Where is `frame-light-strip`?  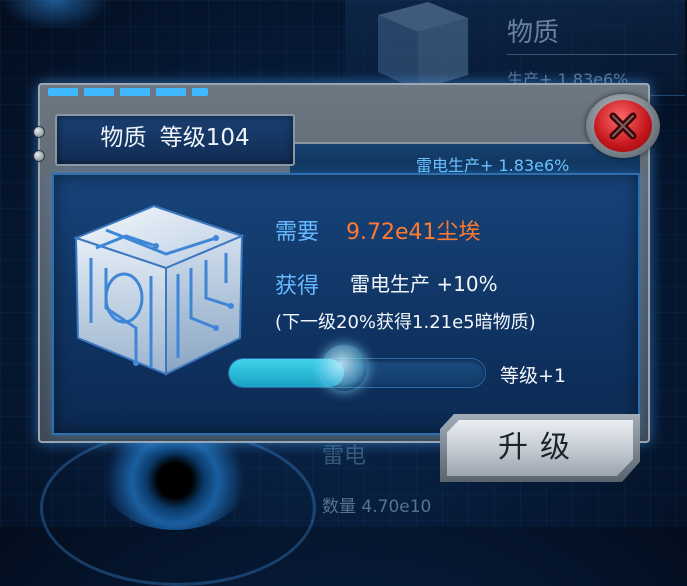 frame-light-strip is located at coordinates (128, 92).